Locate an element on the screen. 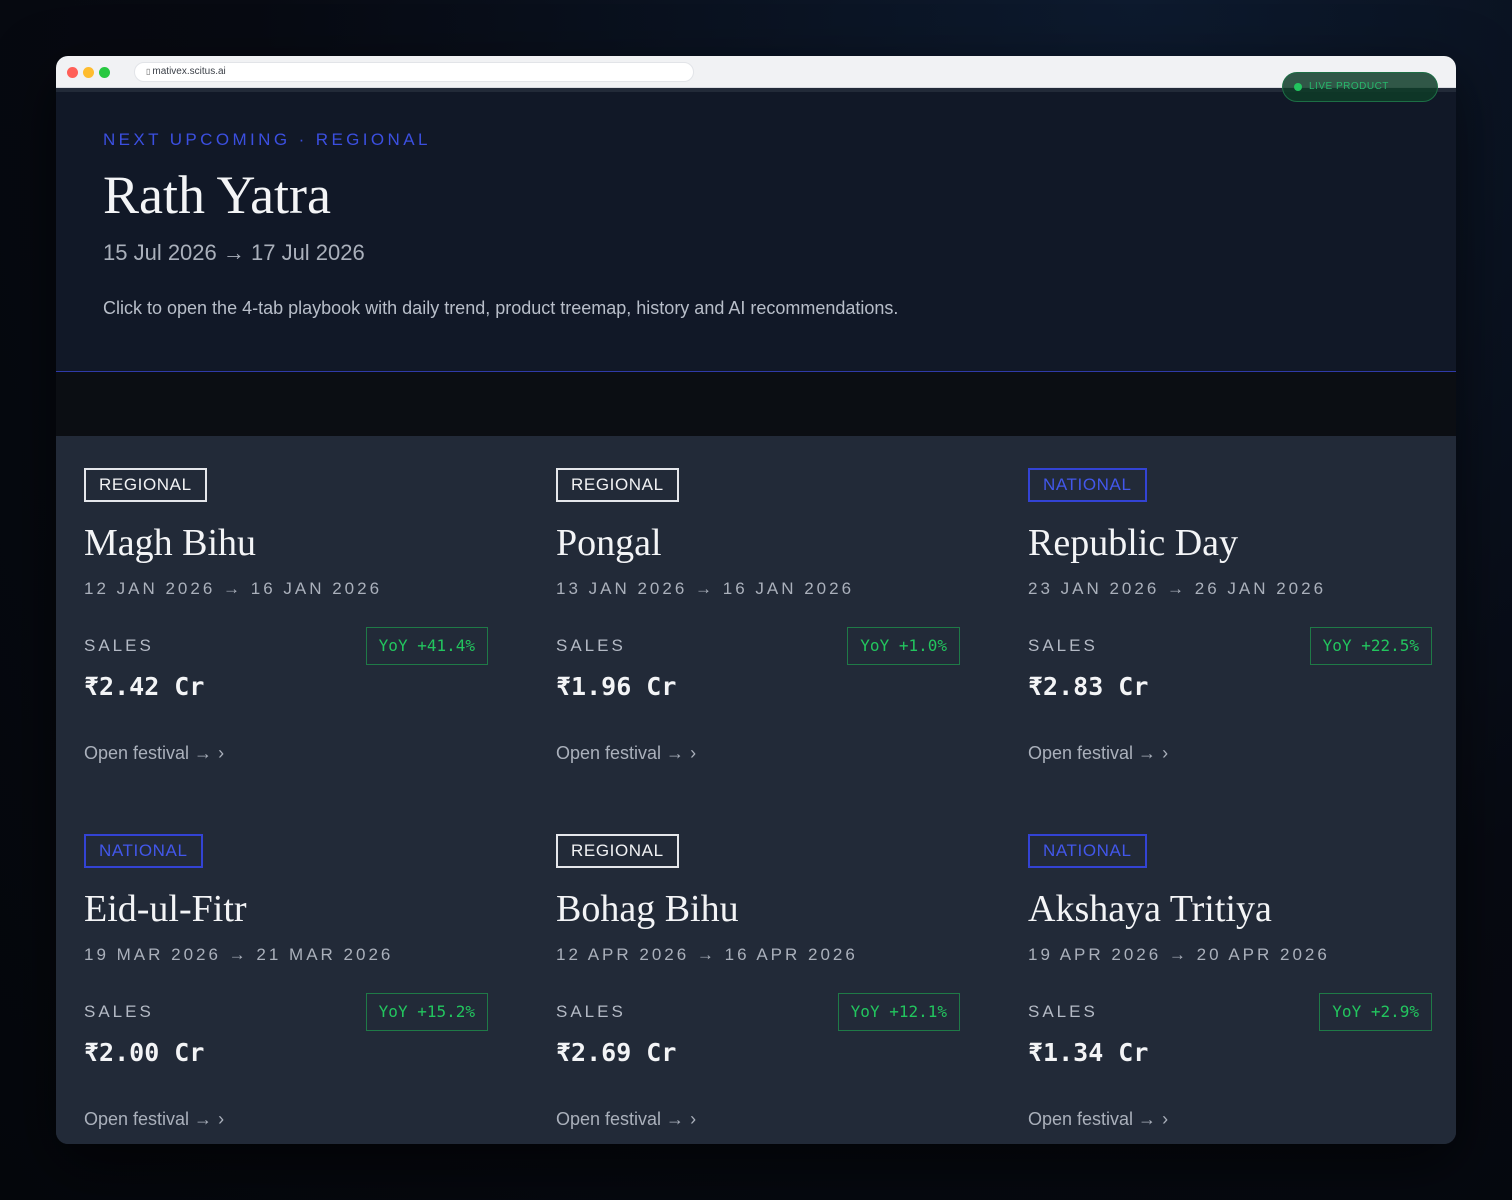 The height and width of the screenshot is (1200, 1512). yoy-badge: YoY +22.5% is located at coordinates (1370, 646).